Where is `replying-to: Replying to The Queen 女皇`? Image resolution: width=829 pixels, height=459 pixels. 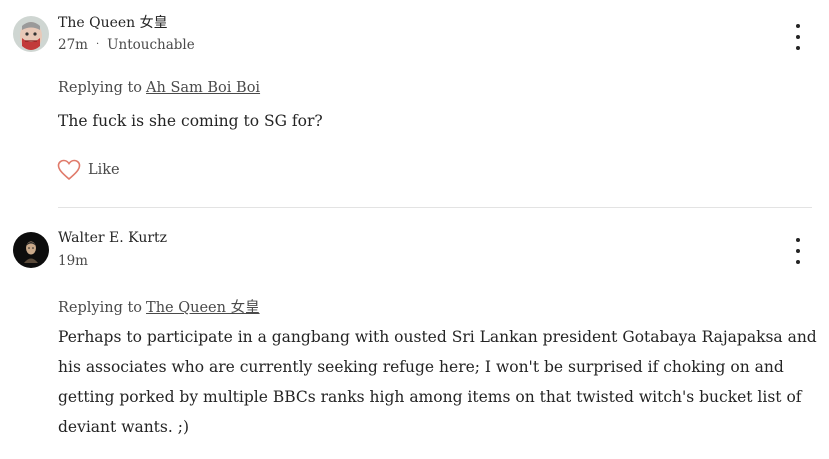
replying-to: Replying to The Queen 女皇 is located at coordinates (159, 306).